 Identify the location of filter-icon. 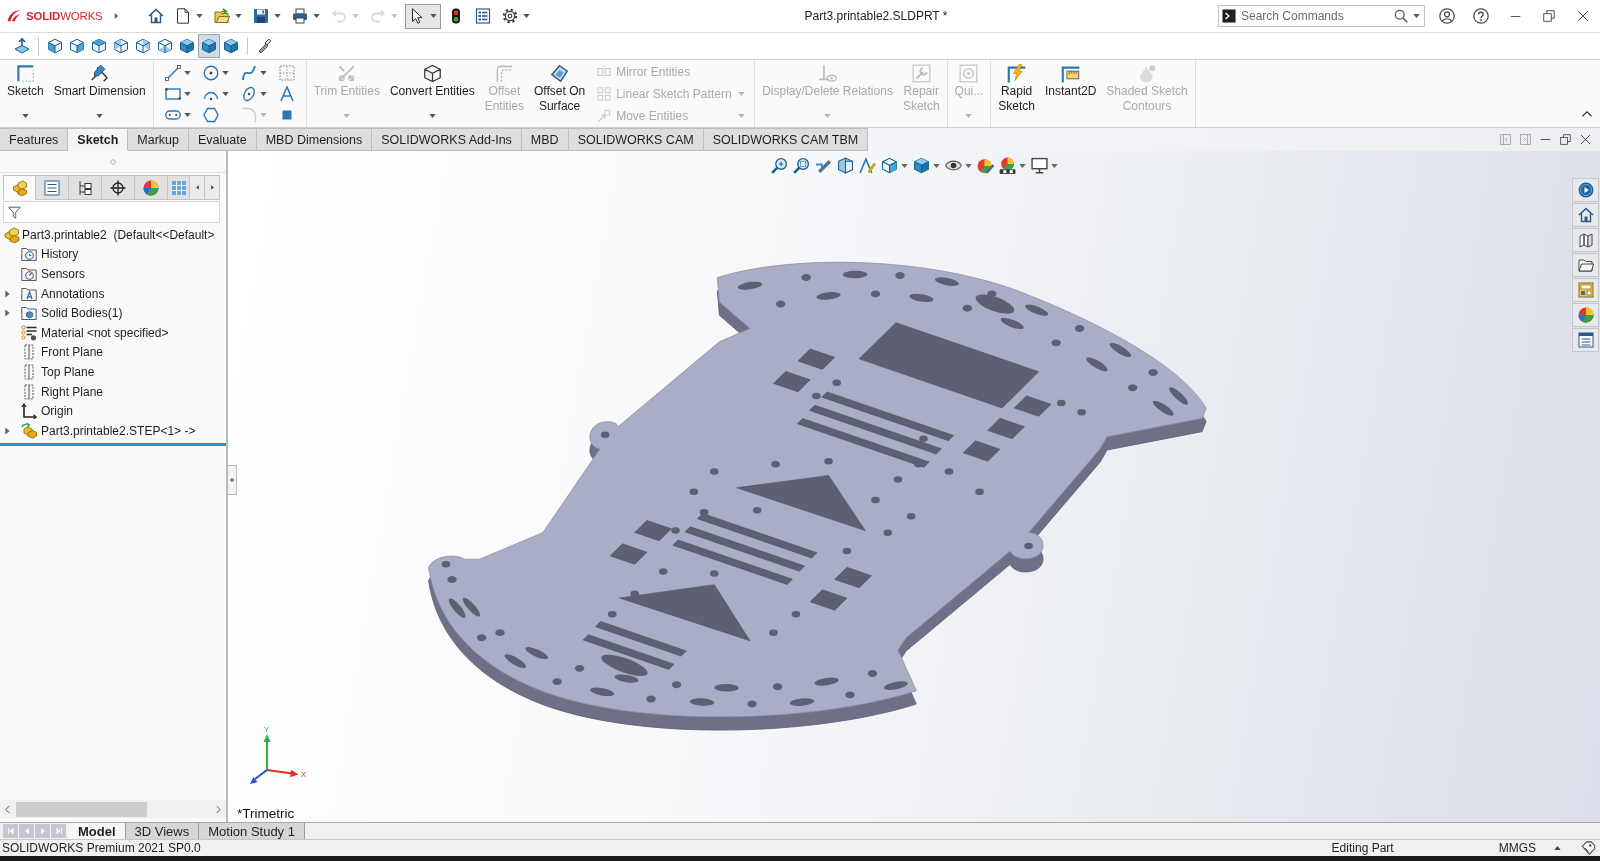
(14, 212).